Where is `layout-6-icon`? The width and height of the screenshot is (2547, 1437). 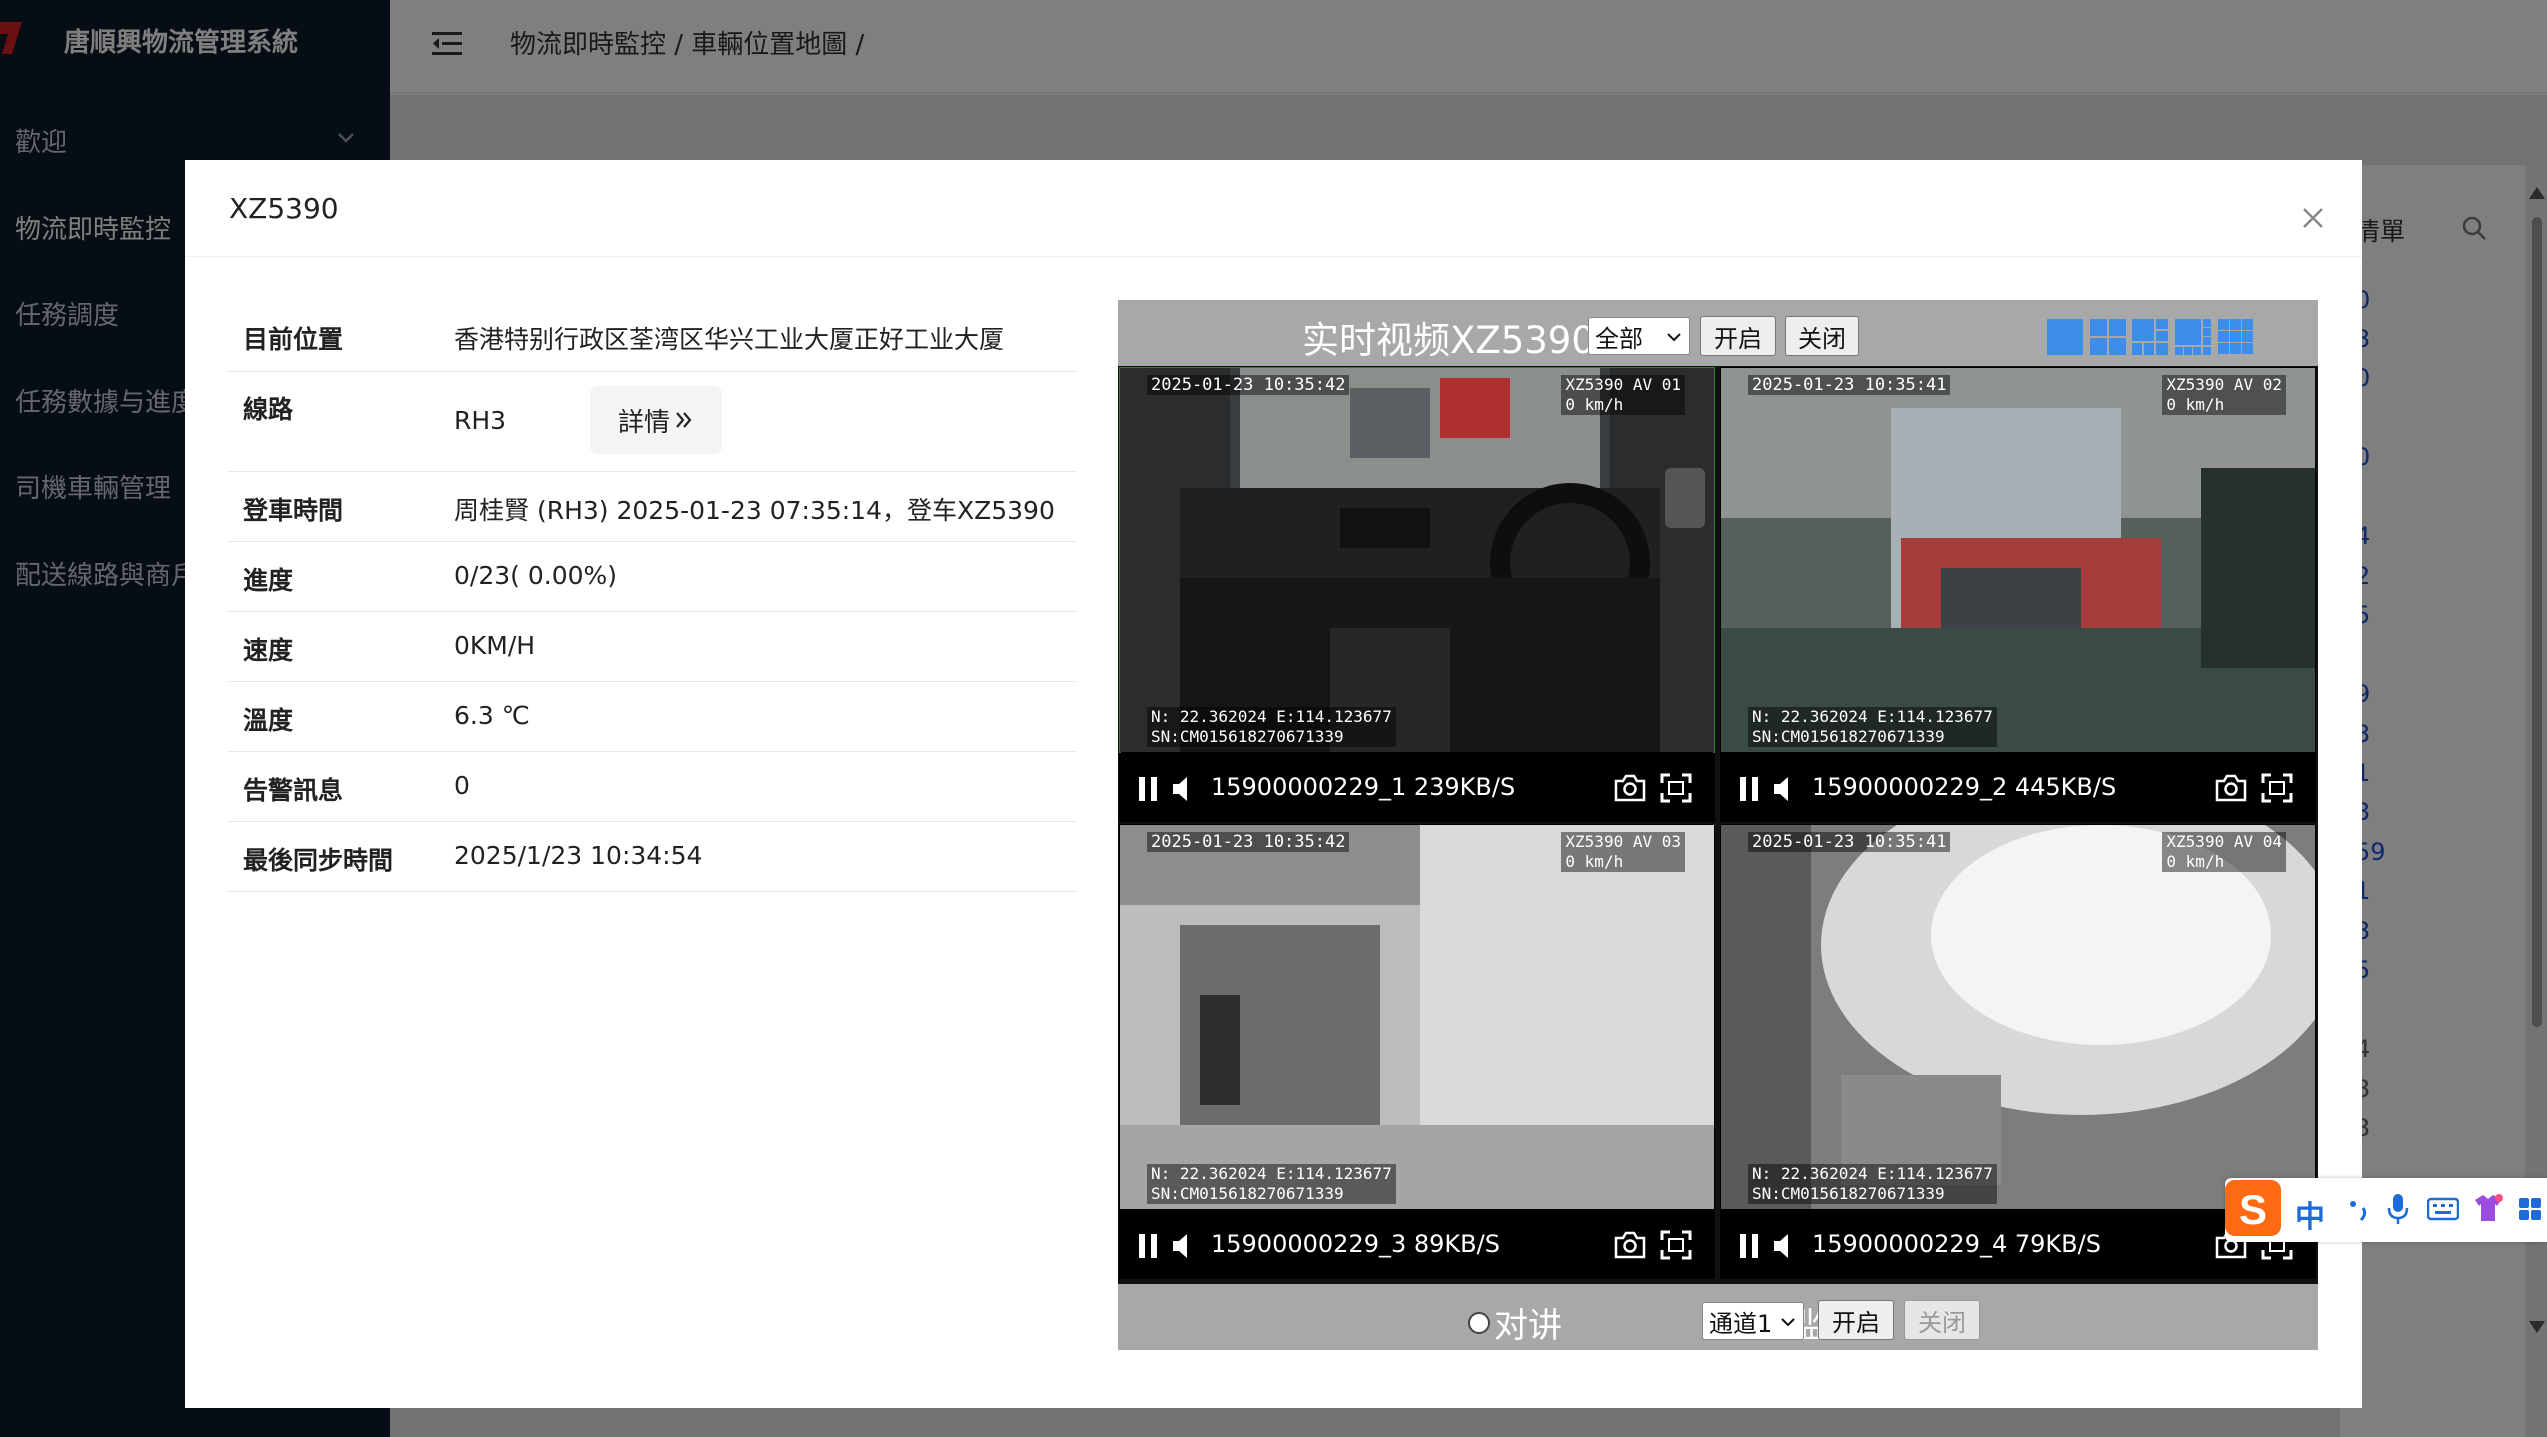 layout-6-icon is located at coordinates (2150, 337).